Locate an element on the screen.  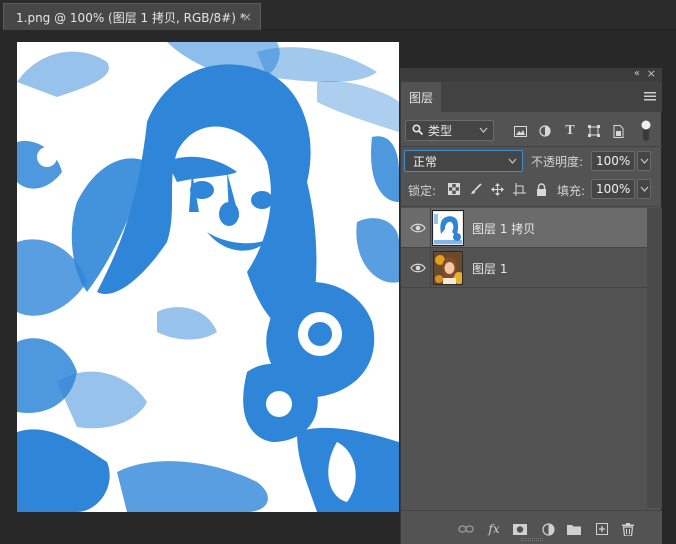
search-icon is located at coordinates (418, 130).